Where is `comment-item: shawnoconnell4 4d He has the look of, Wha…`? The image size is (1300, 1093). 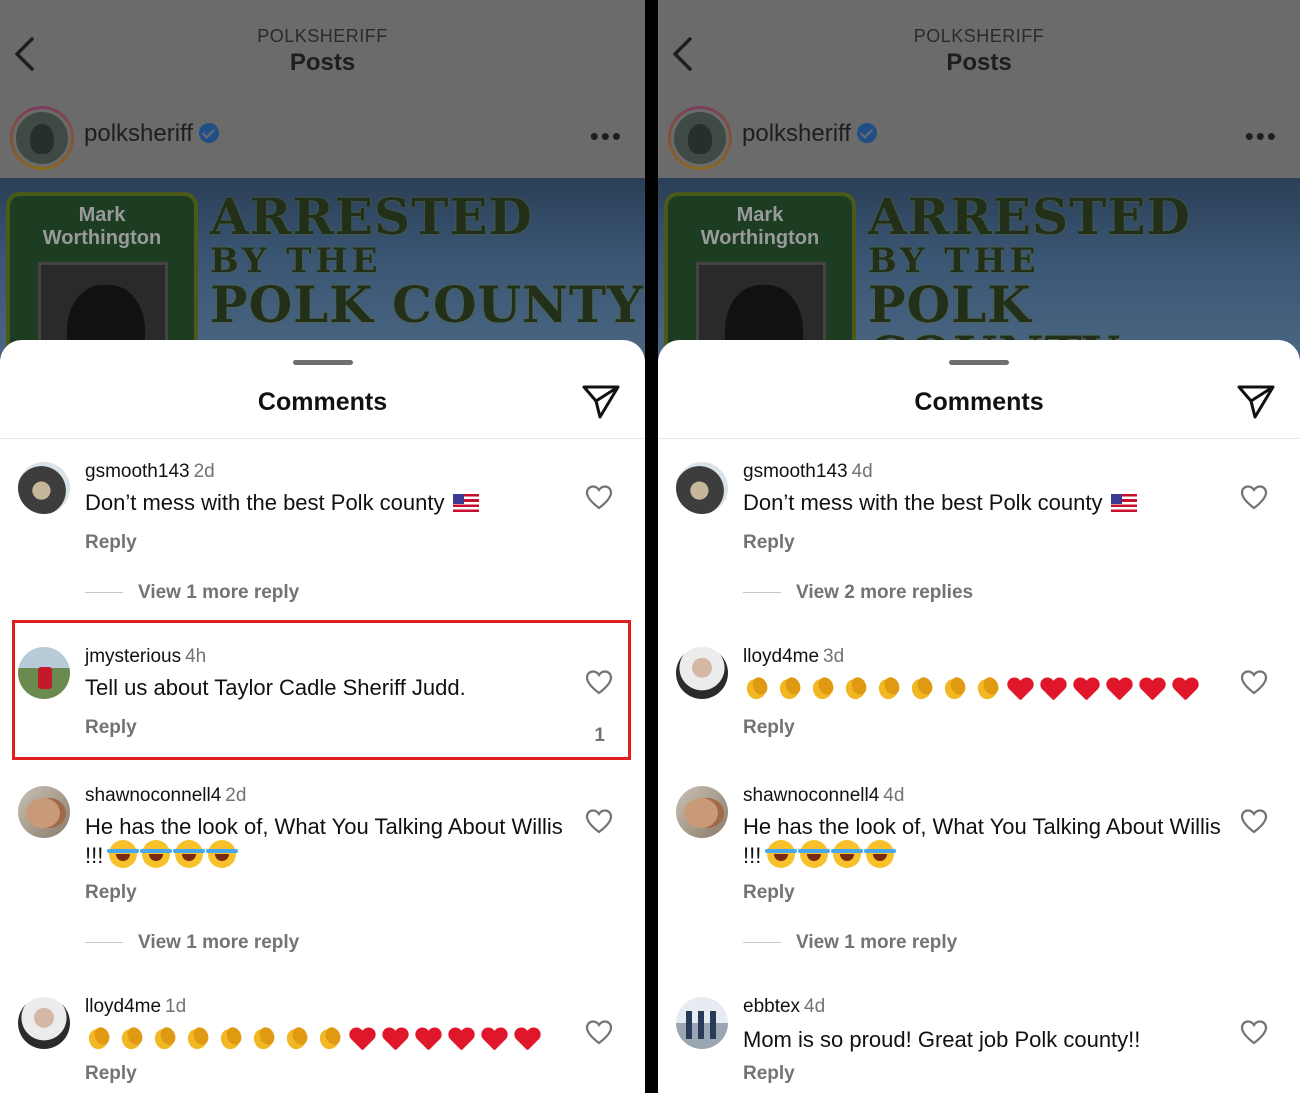 comment-item: shawnoconnell4 4d He has the look of, Wha… is located at coordinates (979, 869).